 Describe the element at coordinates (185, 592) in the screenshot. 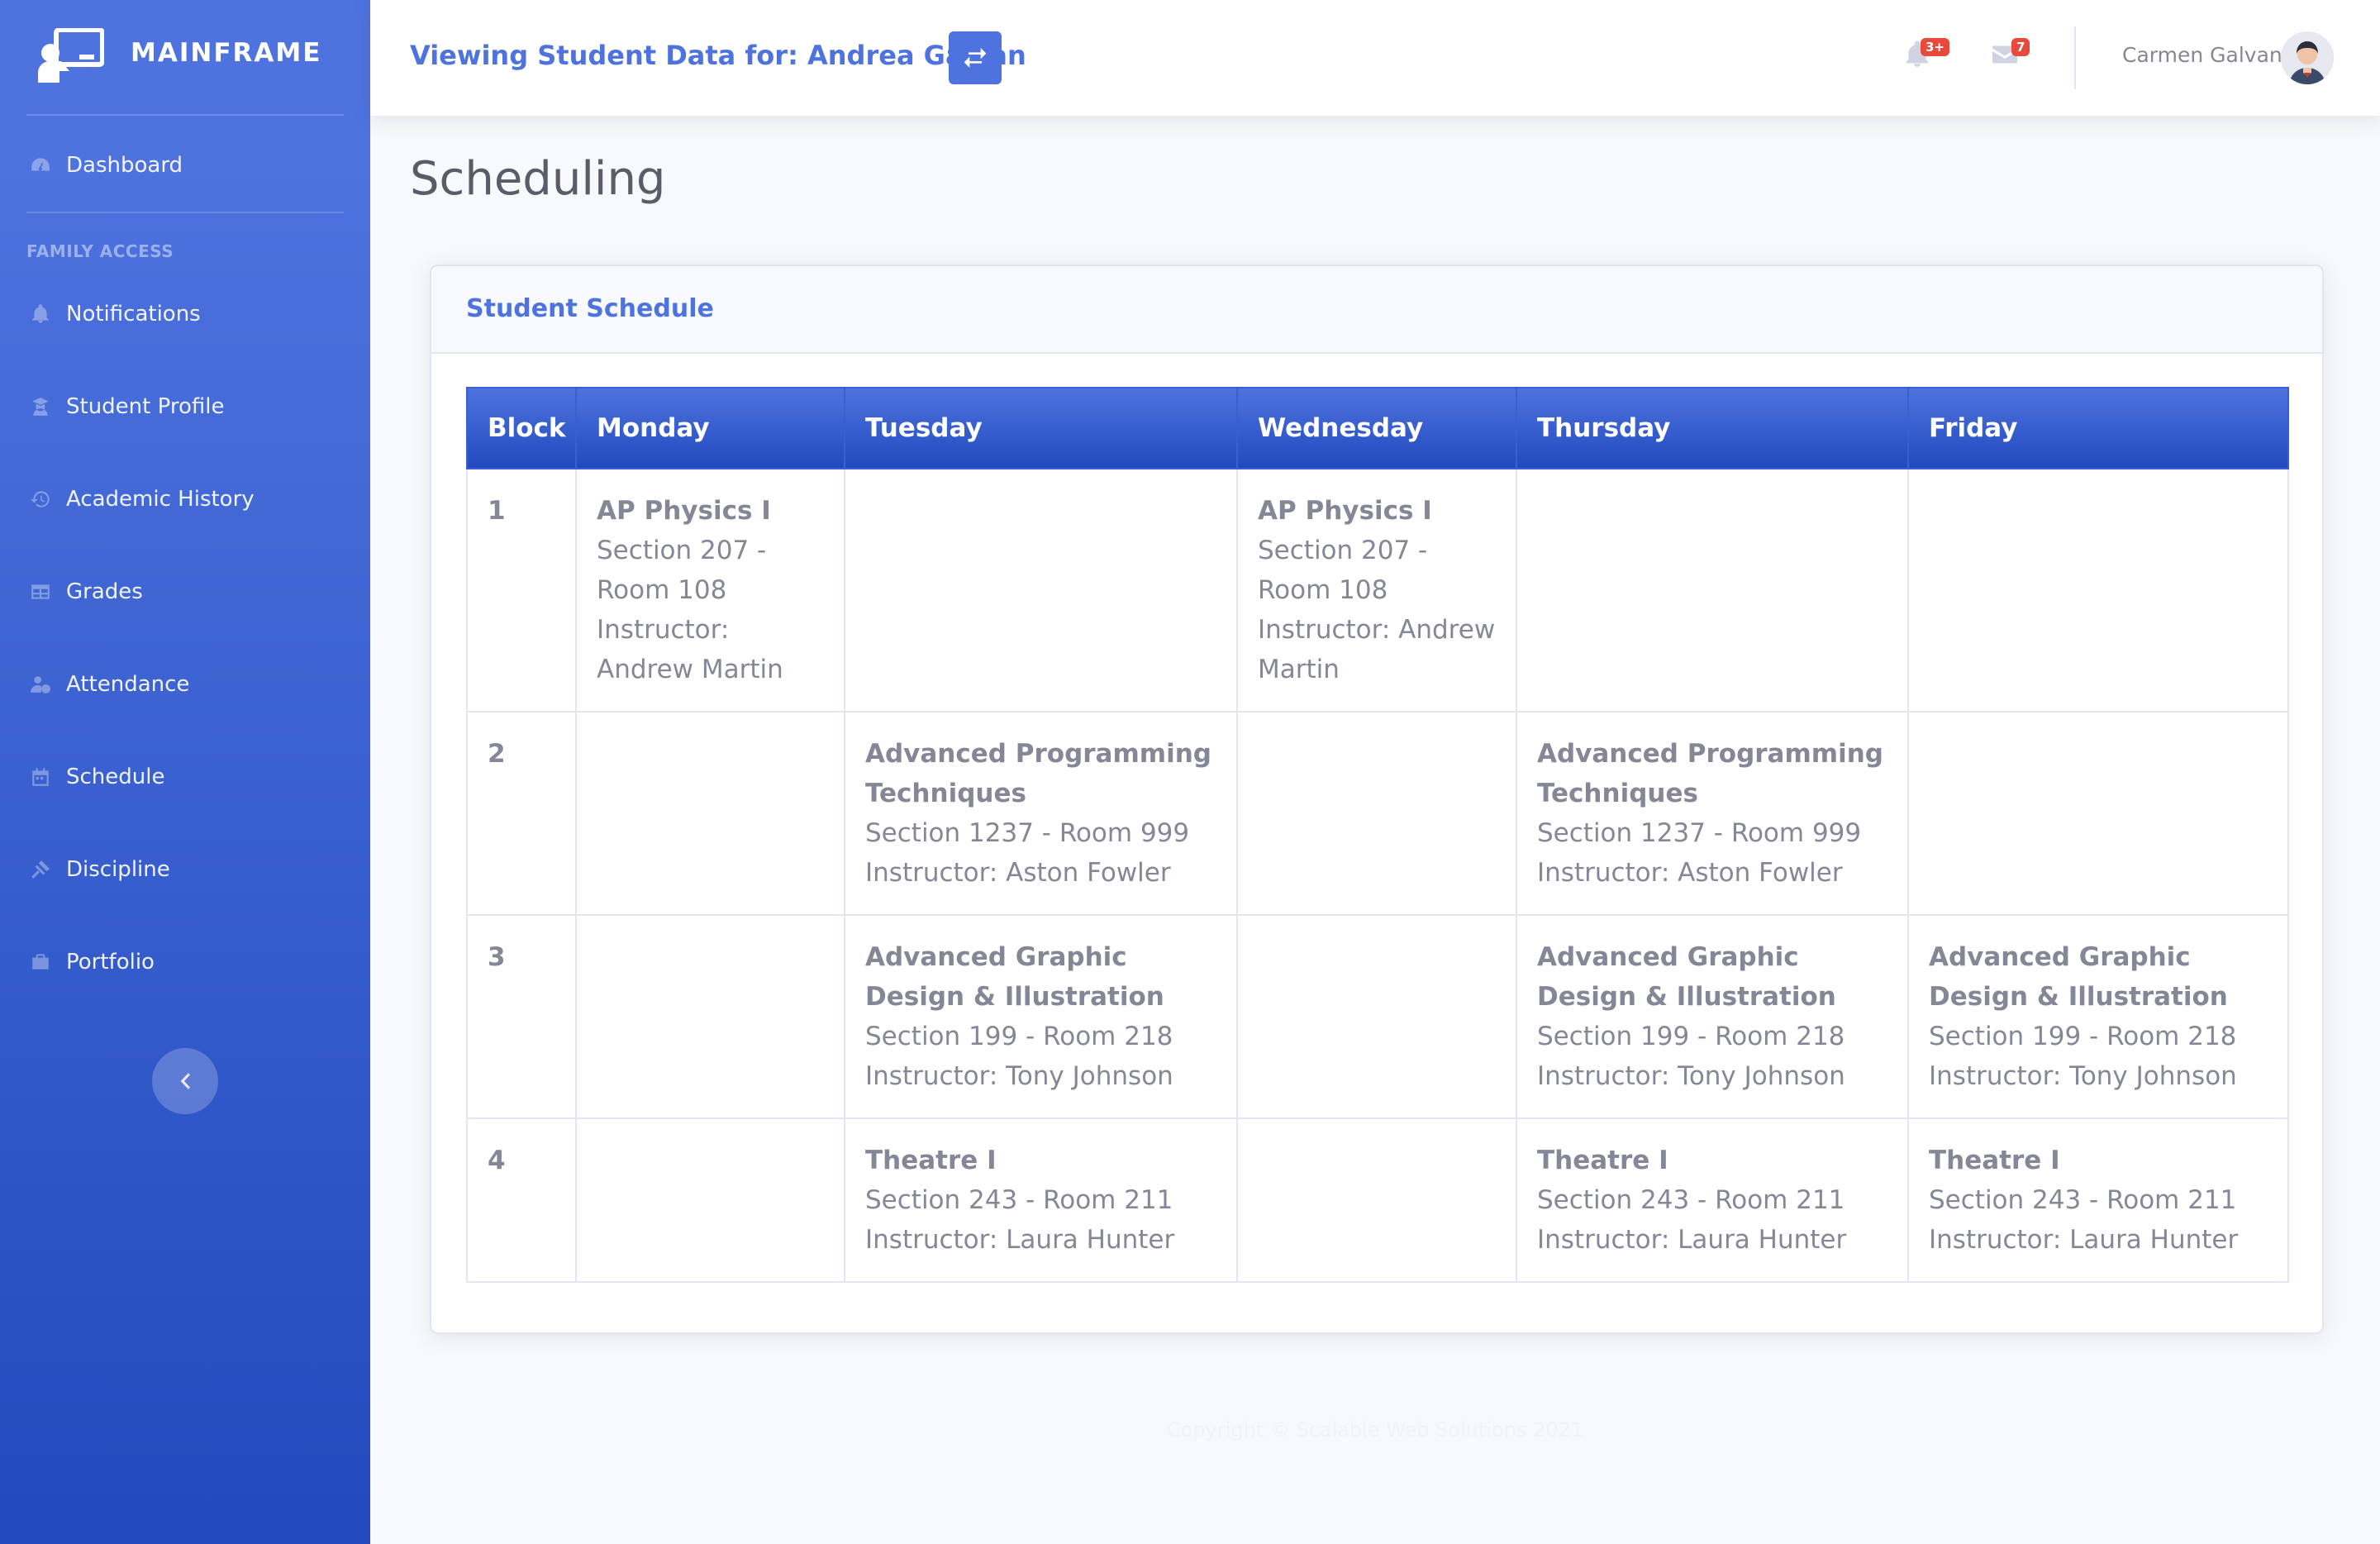

I see `sidebar-item-grades: Grades` at that location.